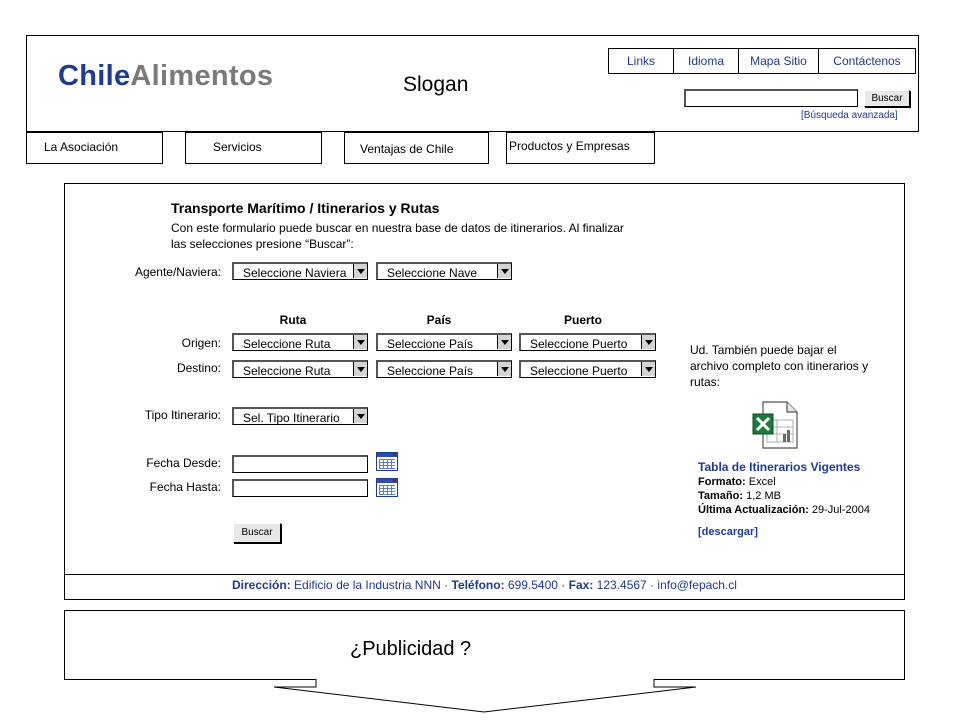  What do you see at coordinates (706, 61) in the screenshot?
I see `top-link-idioma: Idioma` at bounding box center [706, 61].